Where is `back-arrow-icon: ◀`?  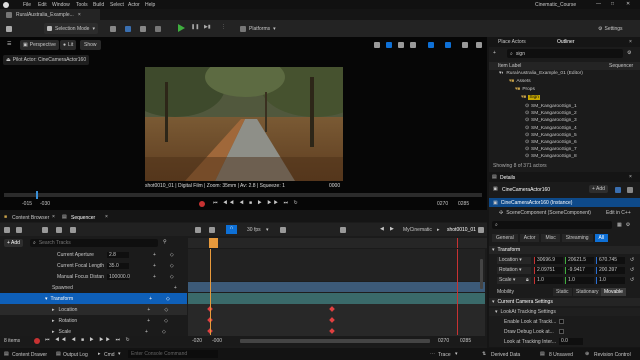
back-arrow-icon: ◀ is located at coordinates (382, 229).